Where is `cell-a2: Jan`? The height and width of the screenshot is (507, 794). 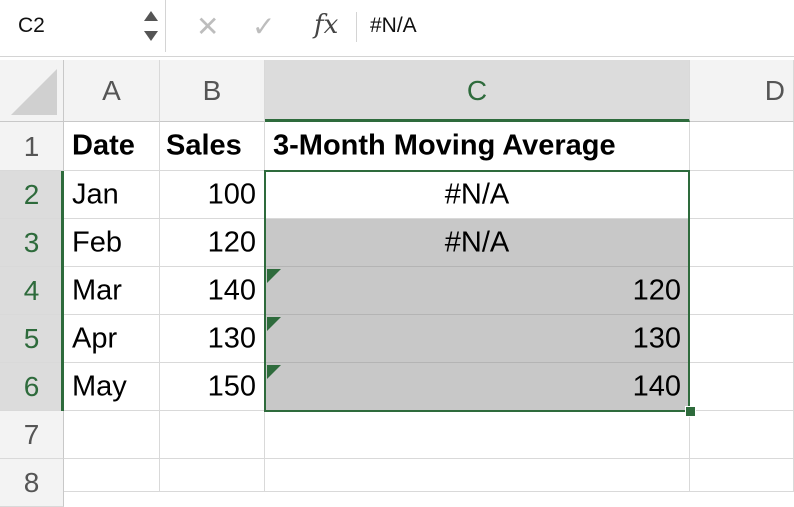
cell-a2: Jan is located at coordinates (112, 195).